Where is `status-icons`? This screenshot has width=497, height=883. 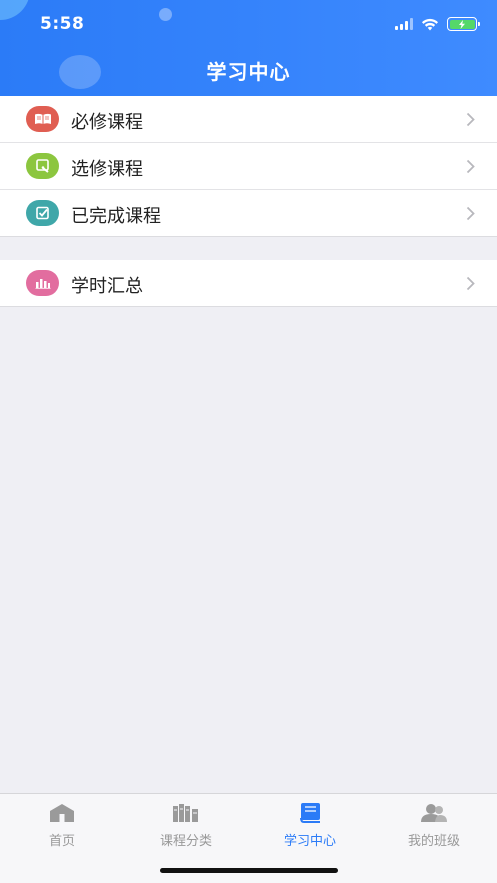 status-icons is located at coordinates (437, 24).